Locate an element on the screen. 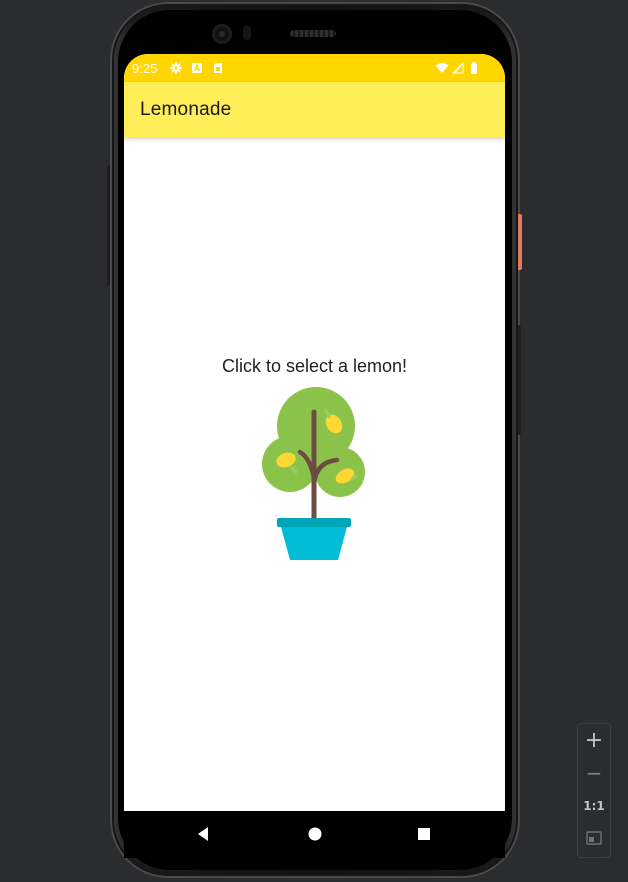 This screenshot has width=628, height=882. zoom-out-button: − is located at coordinates (594, 774).